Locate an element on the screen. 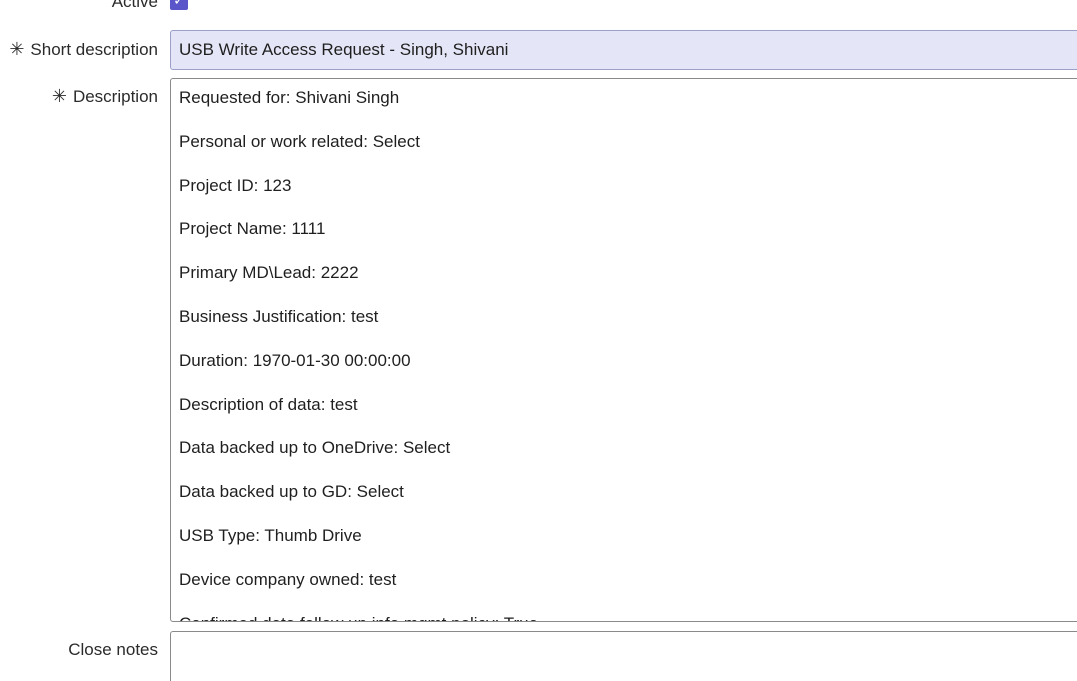  description-line: Device company owned: test is located at coordinates (288, 579).